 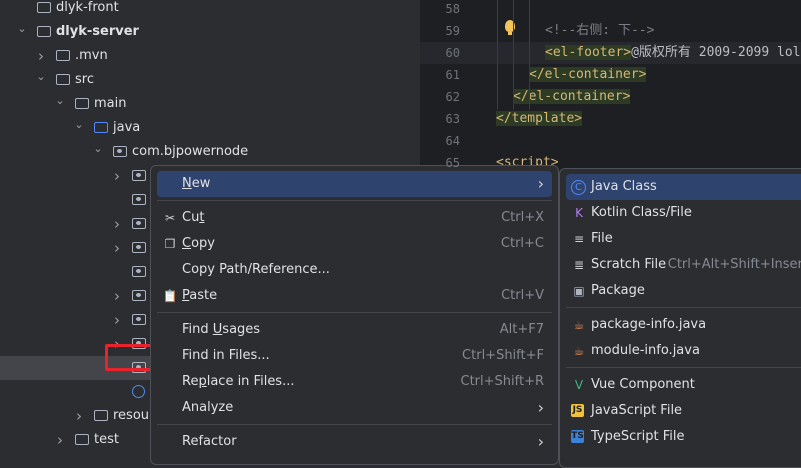 What do you see at coordinates (110, 103) in the screenshot?
I see `tree-item-label: main` at bounding box center [110, 103].